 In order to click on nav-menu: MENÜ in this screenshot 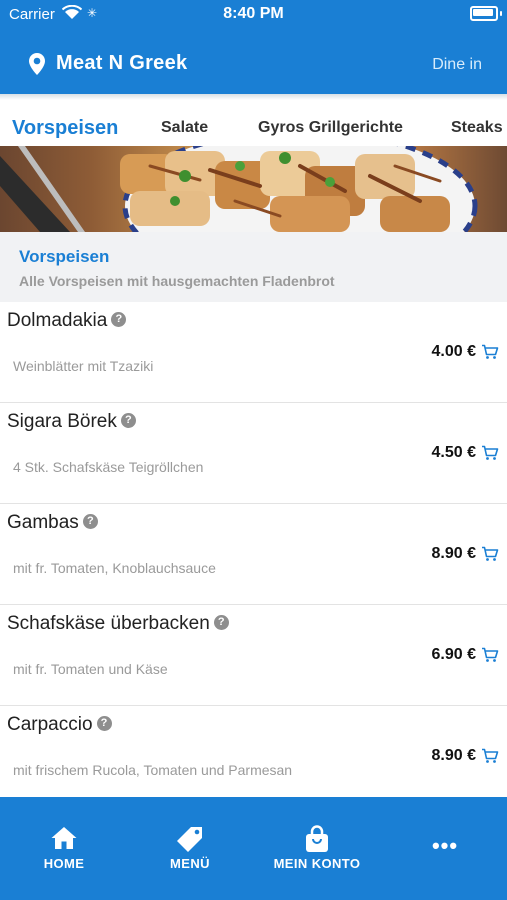, I will do `click(190, 848)`.